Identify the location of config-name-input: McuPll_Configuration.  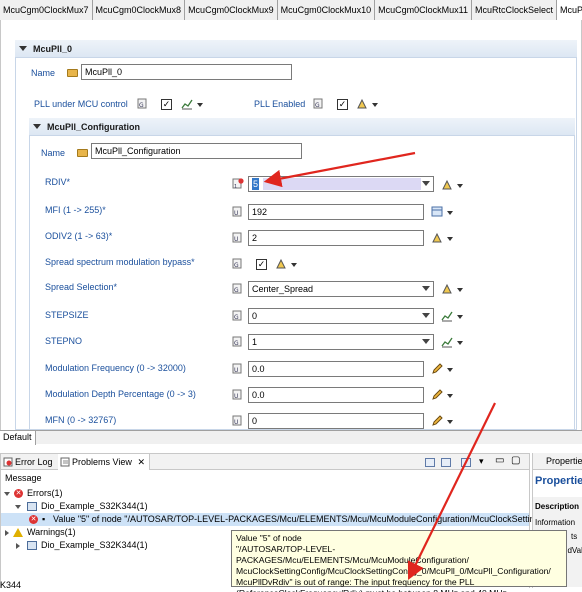
(196, 151).